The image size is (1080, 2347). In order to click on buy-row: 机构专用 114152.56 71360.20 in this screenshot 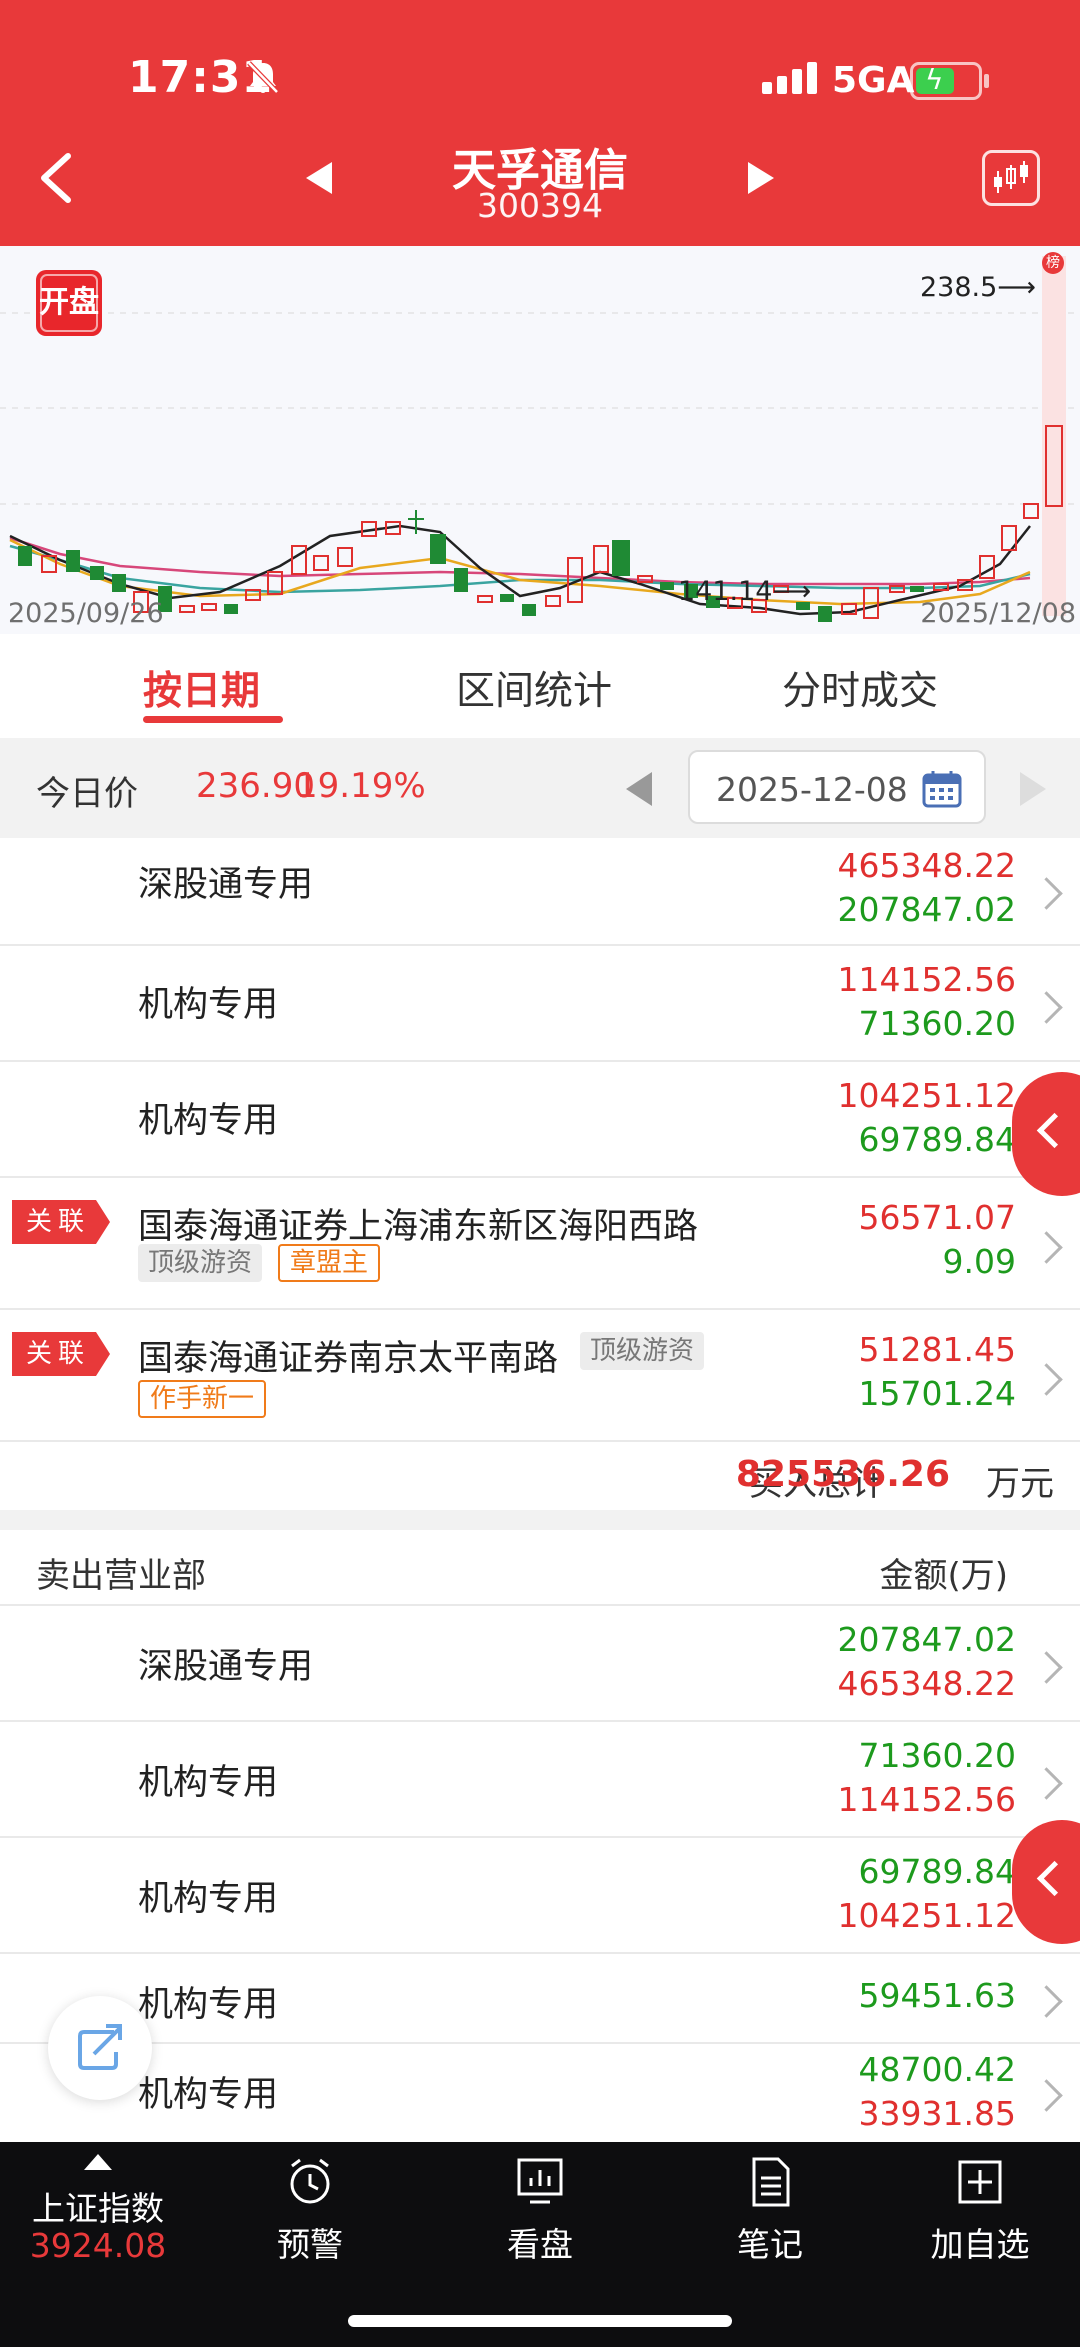, I will do `click(540, 1004)`.